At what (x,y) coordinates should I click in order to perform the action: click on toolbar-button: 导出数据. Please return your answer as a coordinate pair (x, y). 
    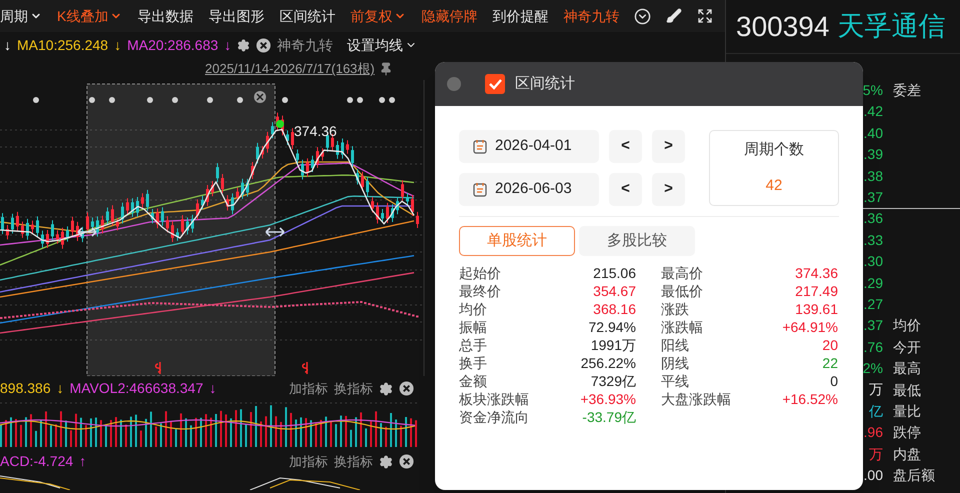
    Looking at the image, I should click on (165, 16).